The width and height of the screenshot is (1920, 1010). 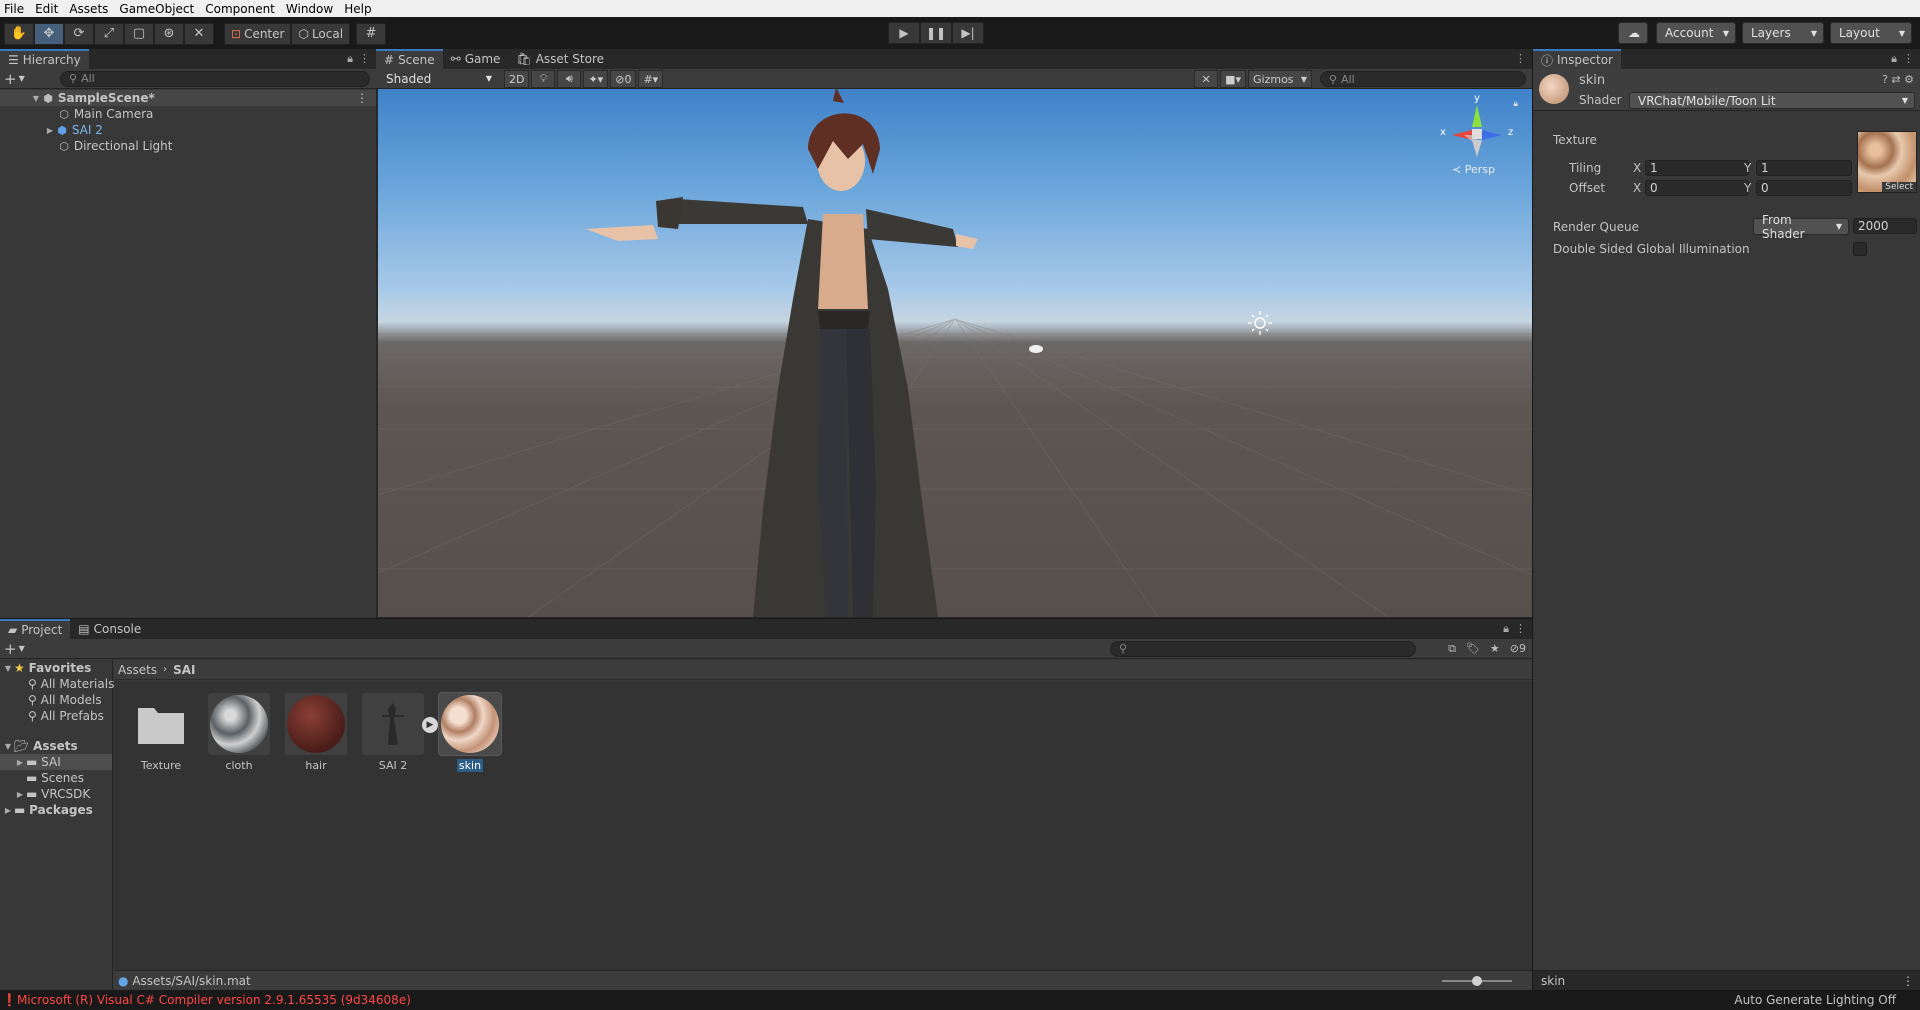 I want to click on hidden-packages-button: ⊘9, so click(x=1518, y=649).